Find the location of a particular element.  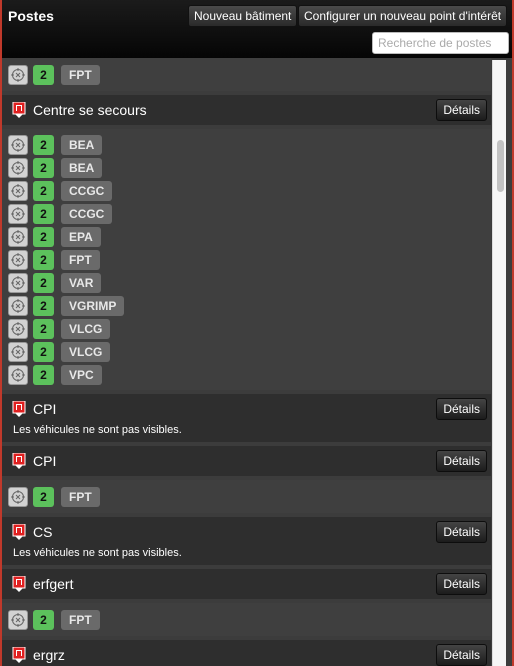

configure-poi-button: Configurer un nouveau point d'intérêt is located at coordinates (403, 16).